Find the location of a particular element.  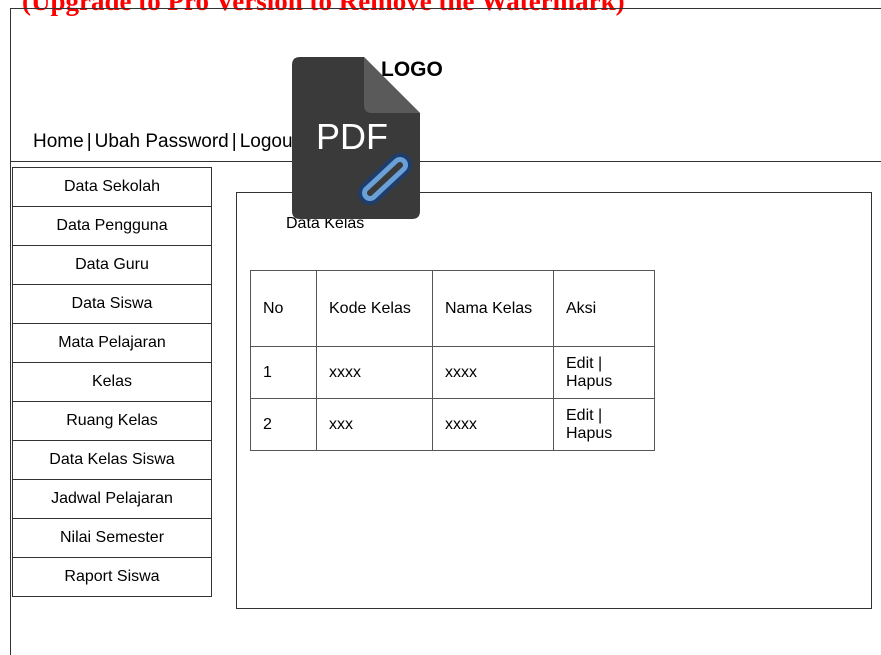

table-header-row: No Kode Kelas Nama Kelas Aksi is located at coordinates (452, 308).